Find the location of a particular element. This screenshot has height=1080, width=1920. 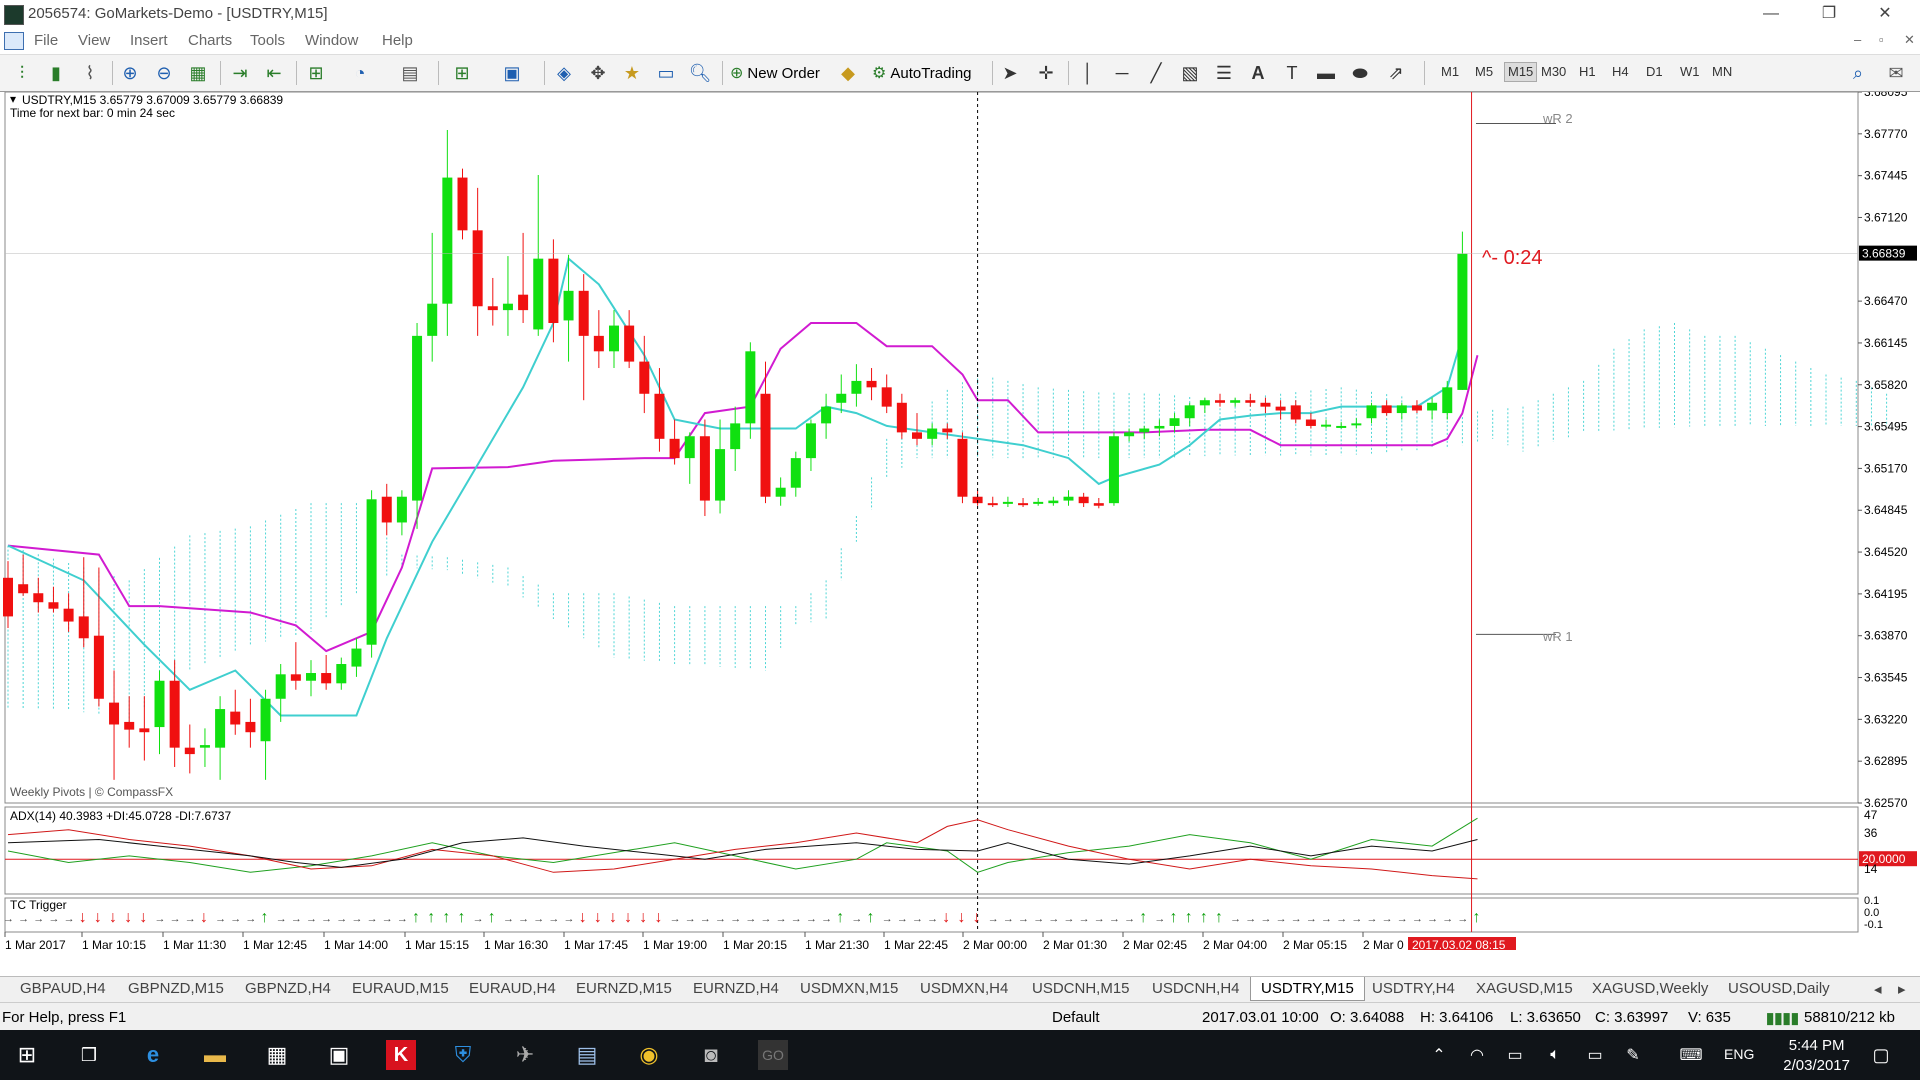

market-watch-icon: ◈ is located at coordinates (564, 73).